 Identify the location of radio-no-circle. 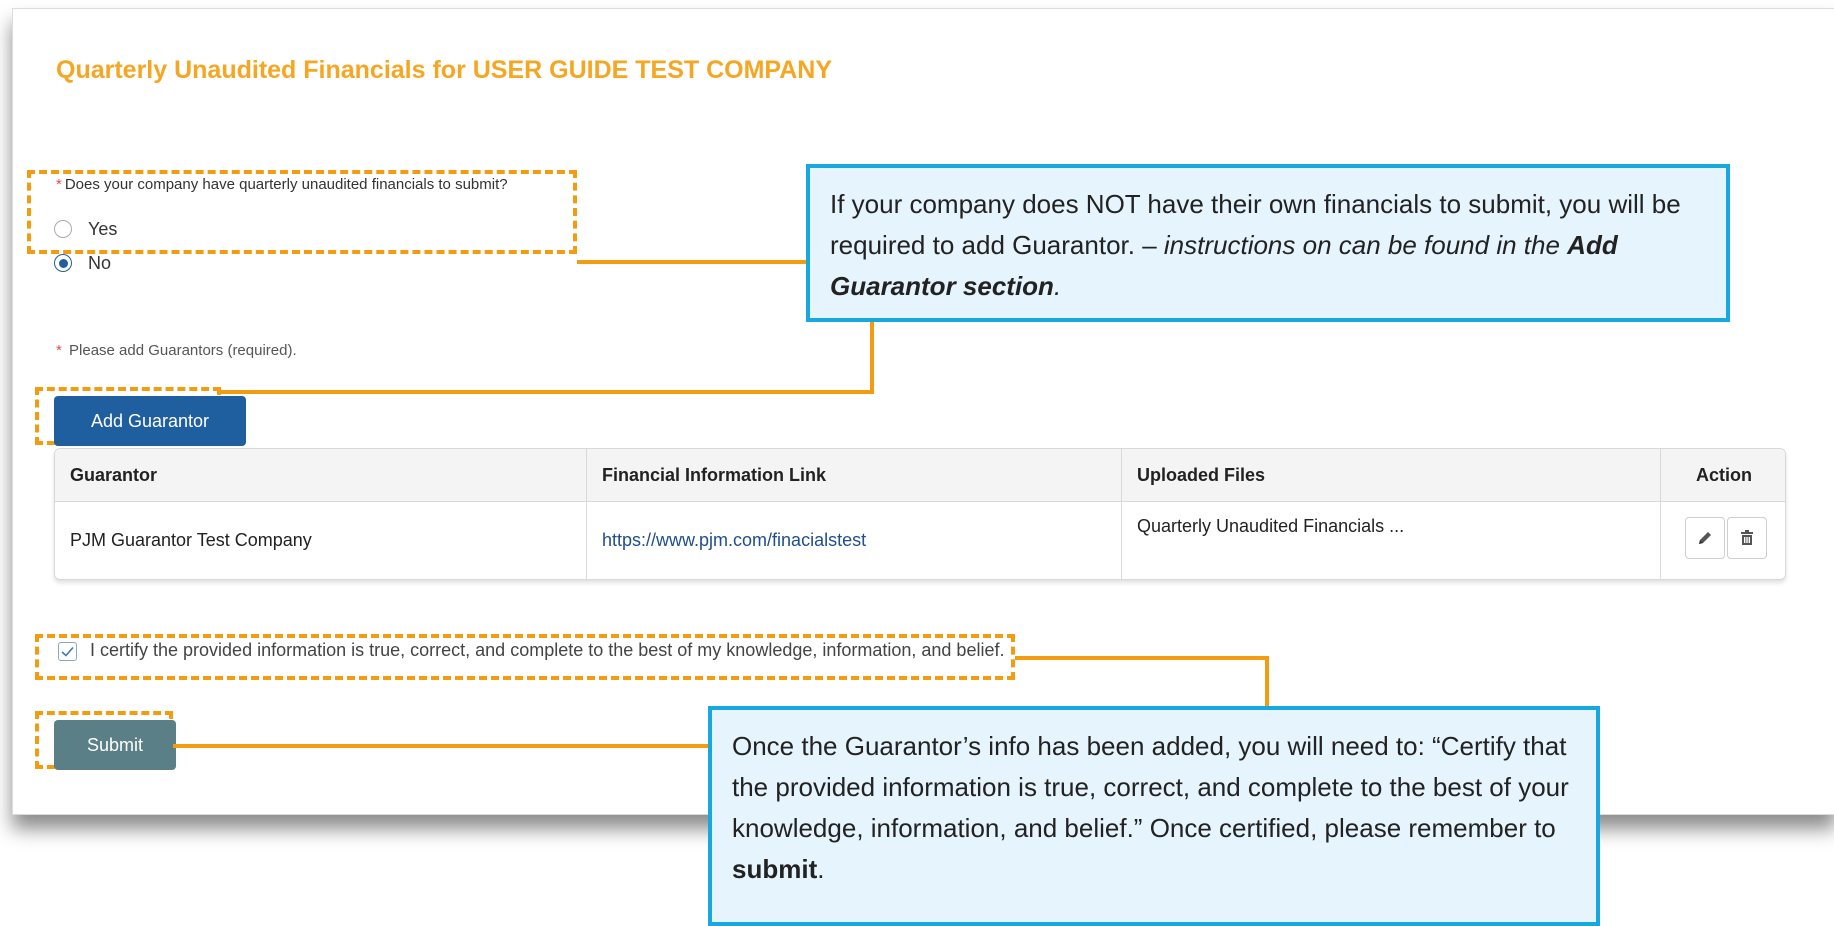
(63, 263).